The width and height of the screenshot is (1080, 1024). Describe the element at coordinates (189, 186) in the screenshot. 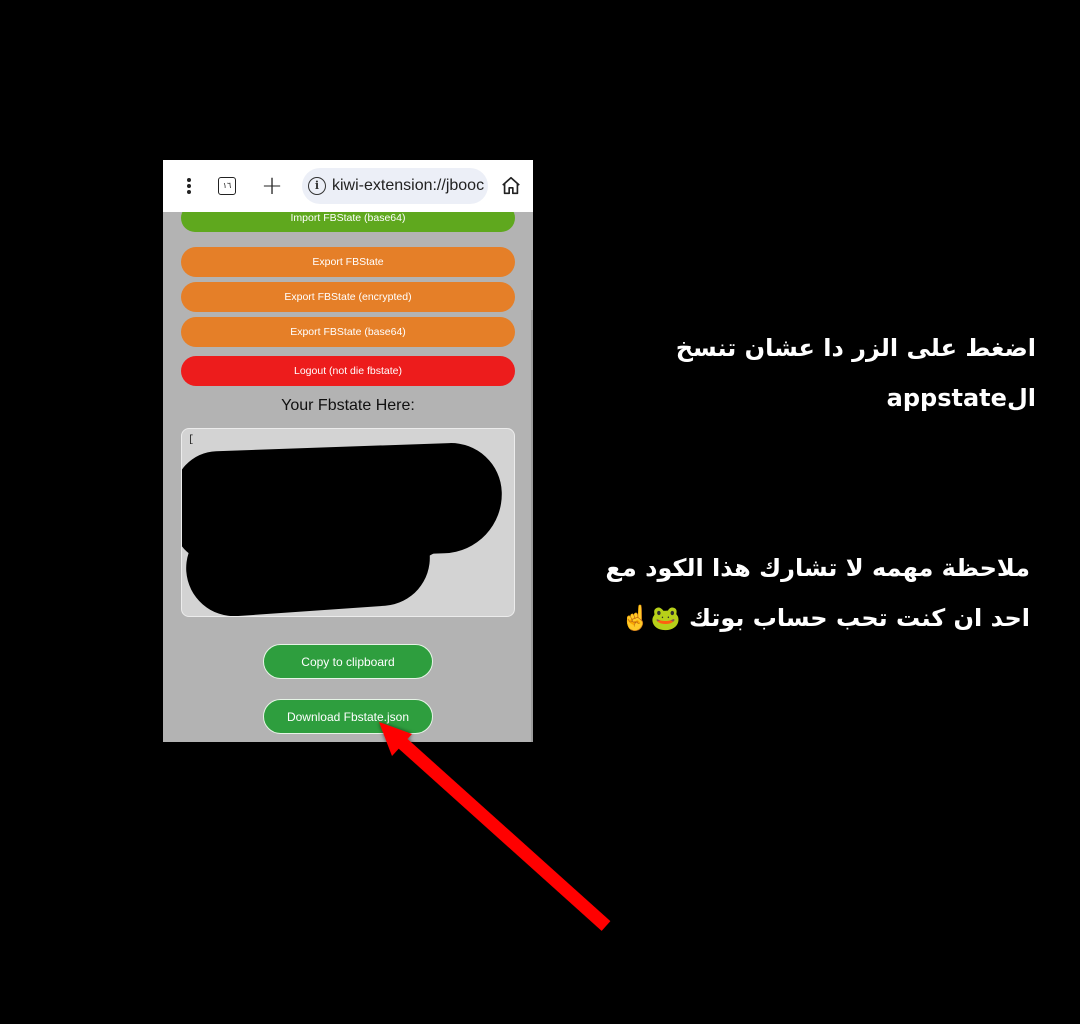

I see `menu-kebab-icon` at that location.